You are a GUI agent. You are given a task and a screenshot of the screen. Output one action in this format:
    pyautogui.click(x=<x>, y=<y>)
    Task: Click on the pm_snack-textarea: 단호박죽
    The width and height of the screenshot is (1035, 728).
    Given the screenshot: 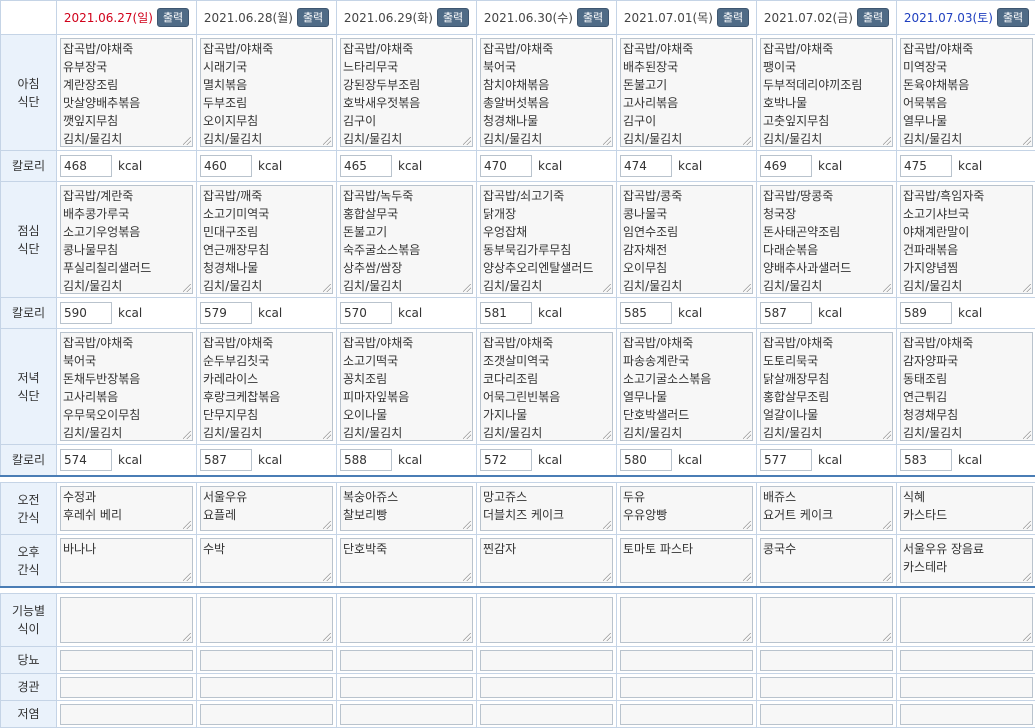 What is the action you would take?
    pyautogui.click(x=406, y=560)
    